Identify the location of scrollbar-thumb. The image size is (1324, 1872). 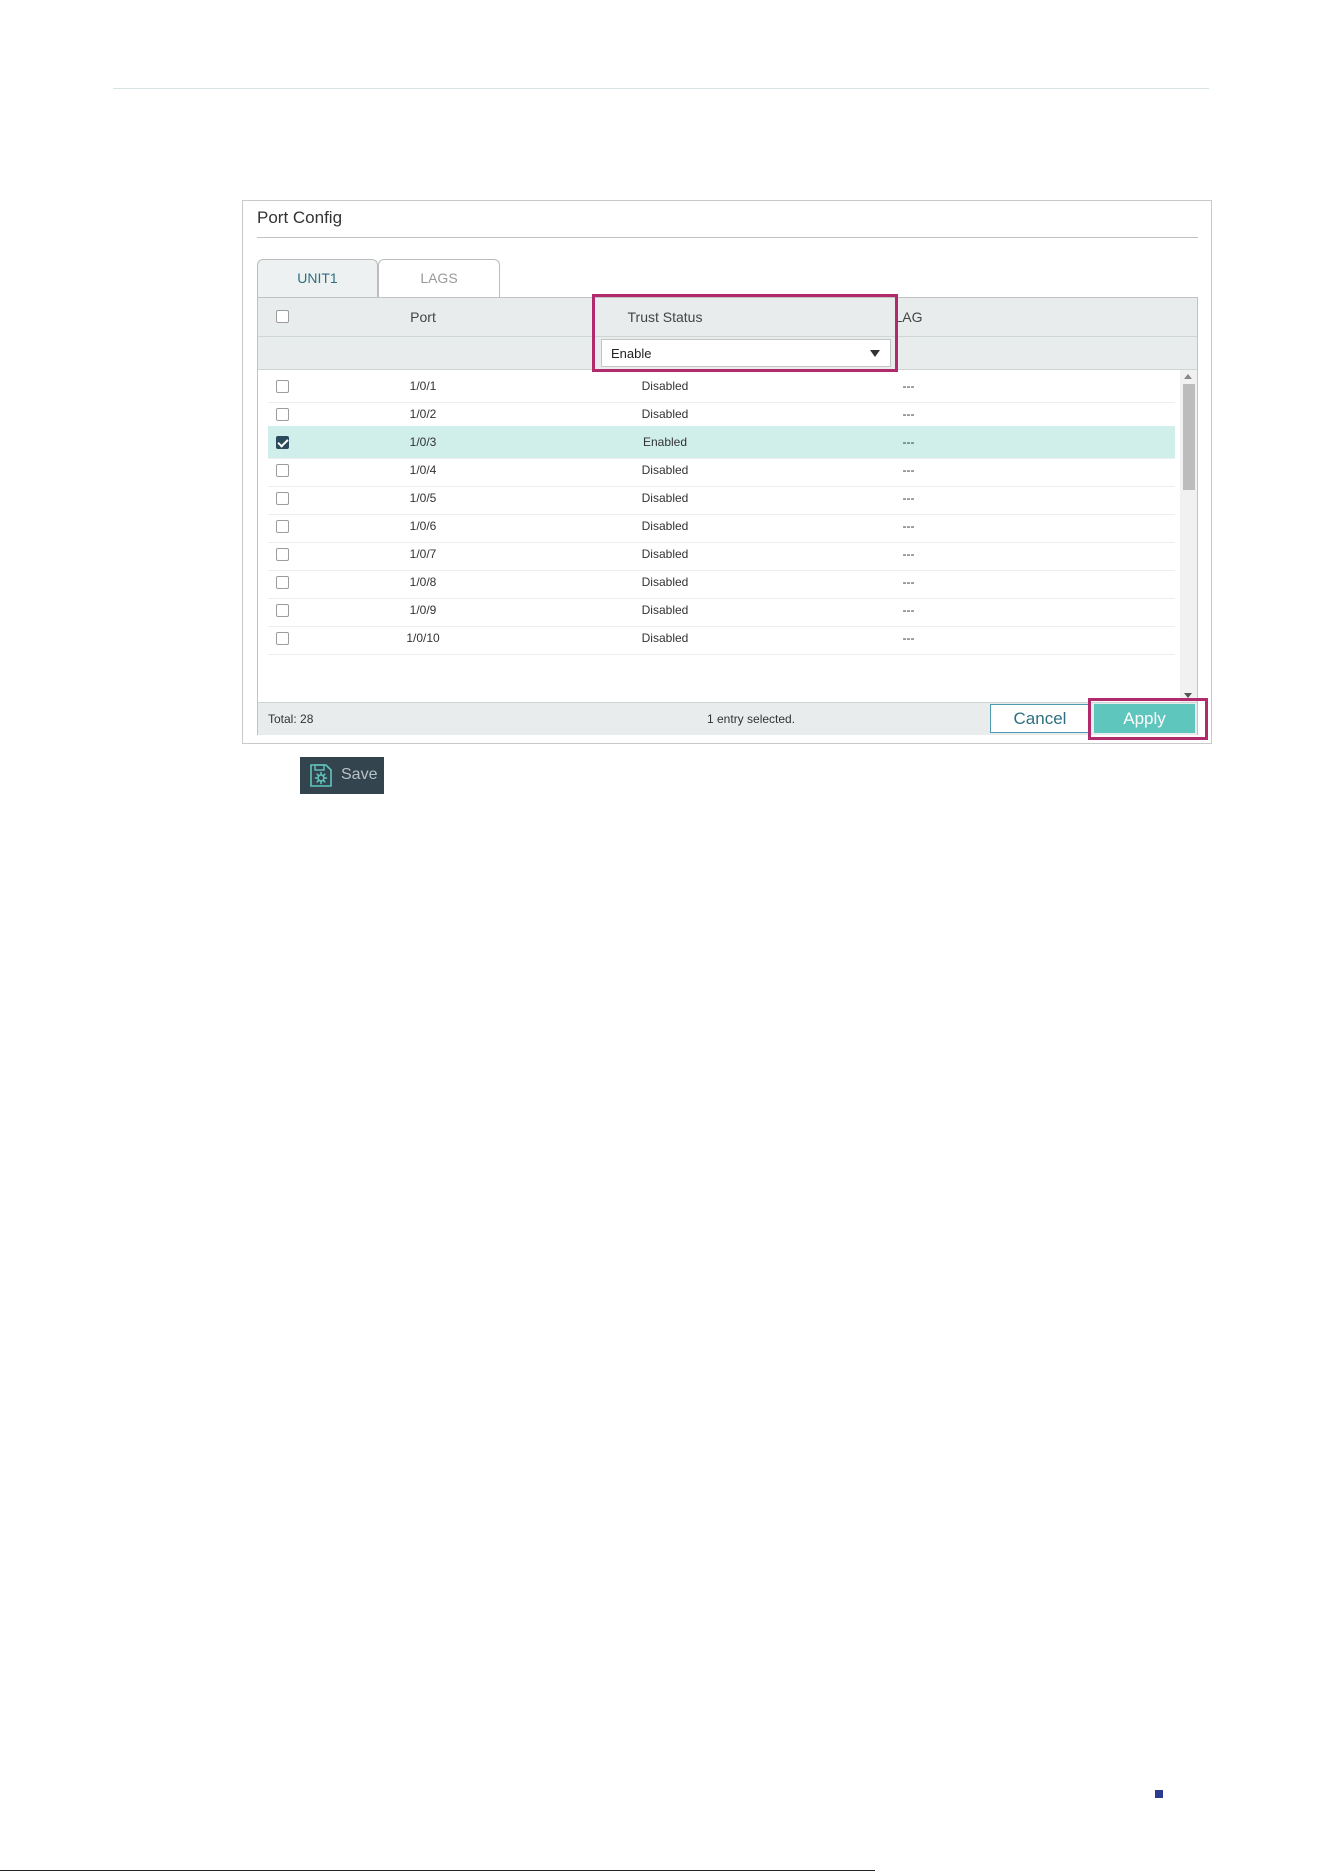
(1189, 437).